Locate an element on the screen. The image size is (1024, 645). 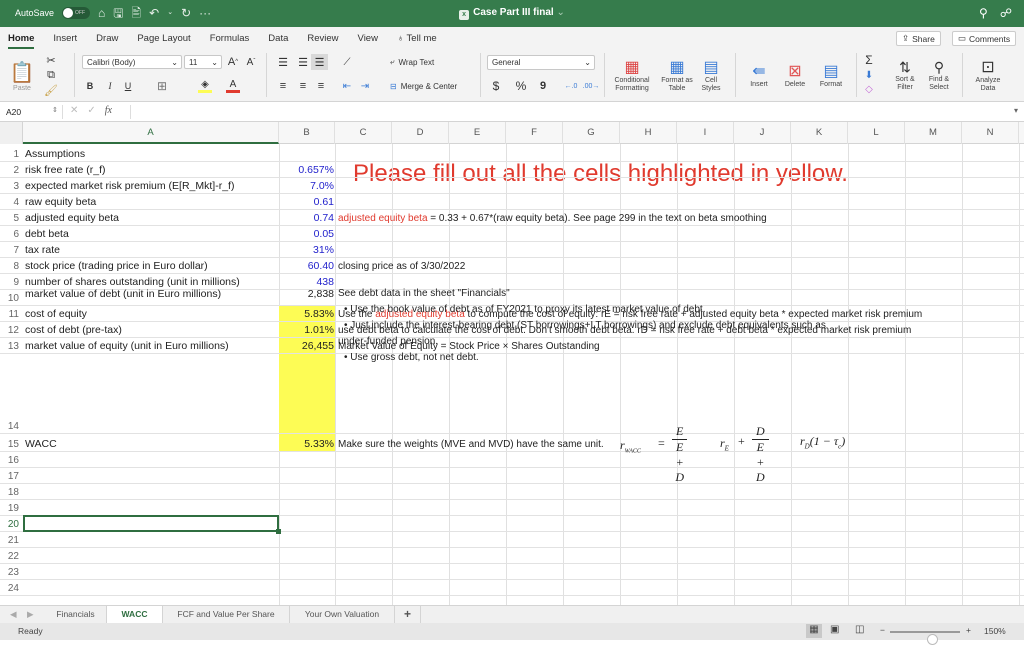
normal-view-icon: ▦ is located at coordinates (814, 631).